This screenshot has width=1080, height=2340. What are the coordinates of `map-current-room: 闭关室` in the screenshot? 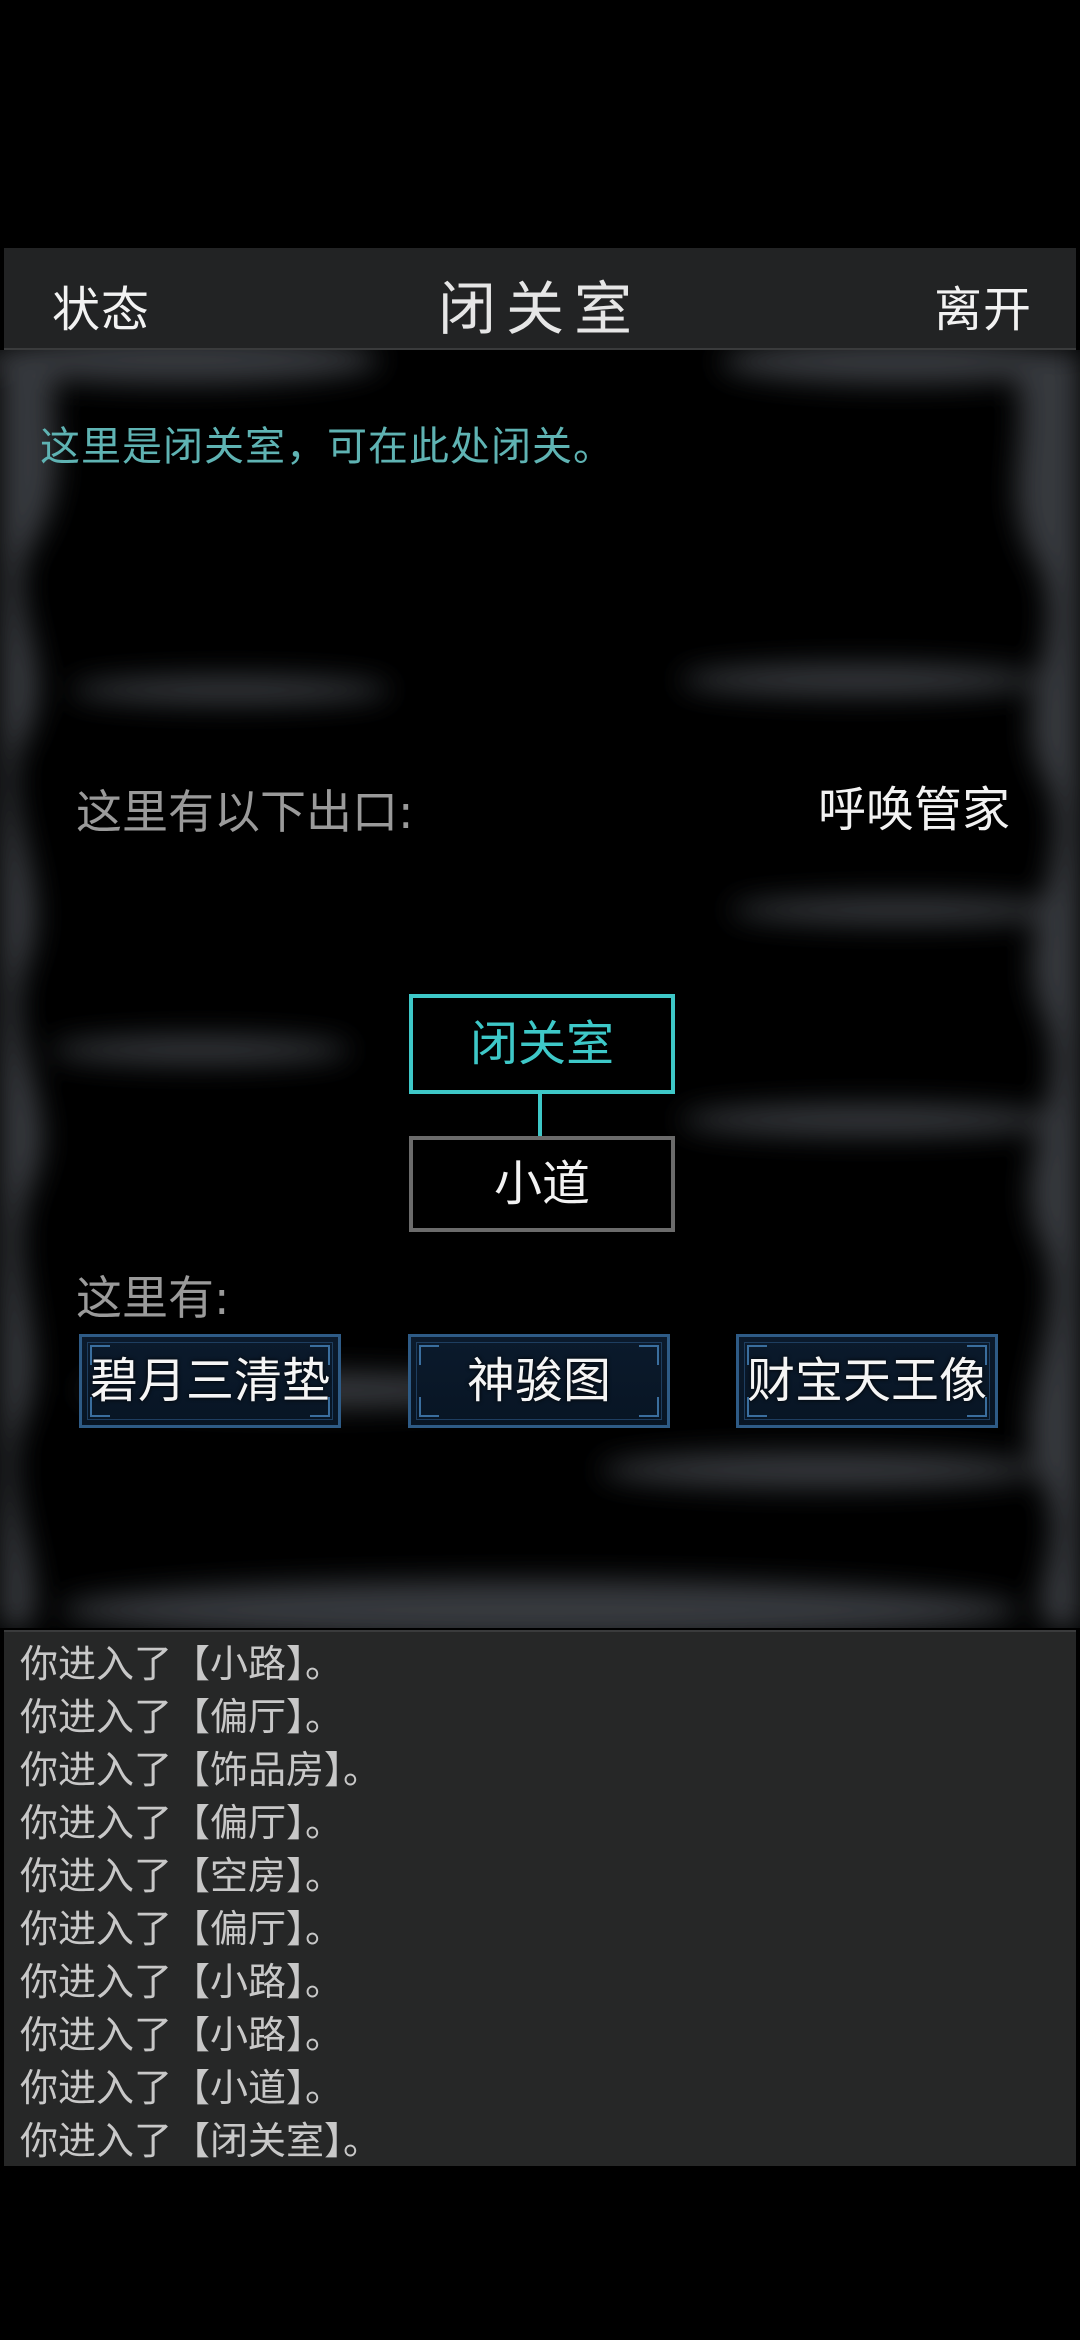 It's located at (542, 1044).